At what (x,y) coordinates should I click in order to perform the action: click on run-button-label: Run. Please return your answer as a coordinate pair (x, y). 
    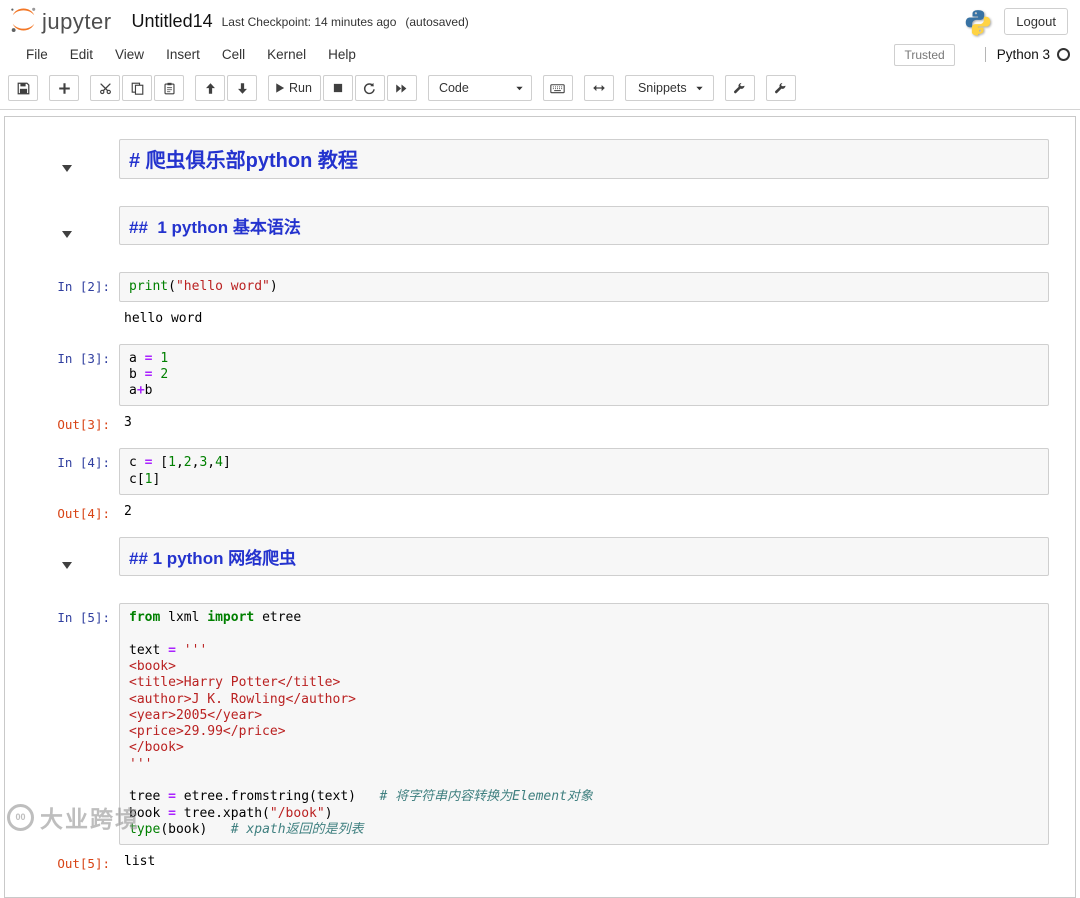
    Looking at the image, I should click on (300, 88).